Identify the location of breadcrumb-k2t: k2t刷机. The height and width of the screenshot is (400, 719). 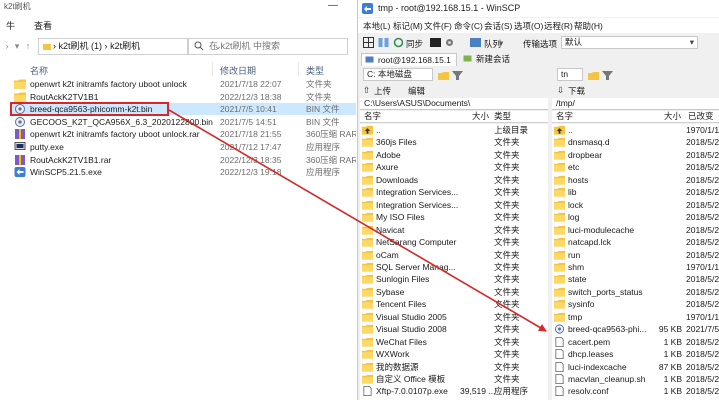
(125, 46).